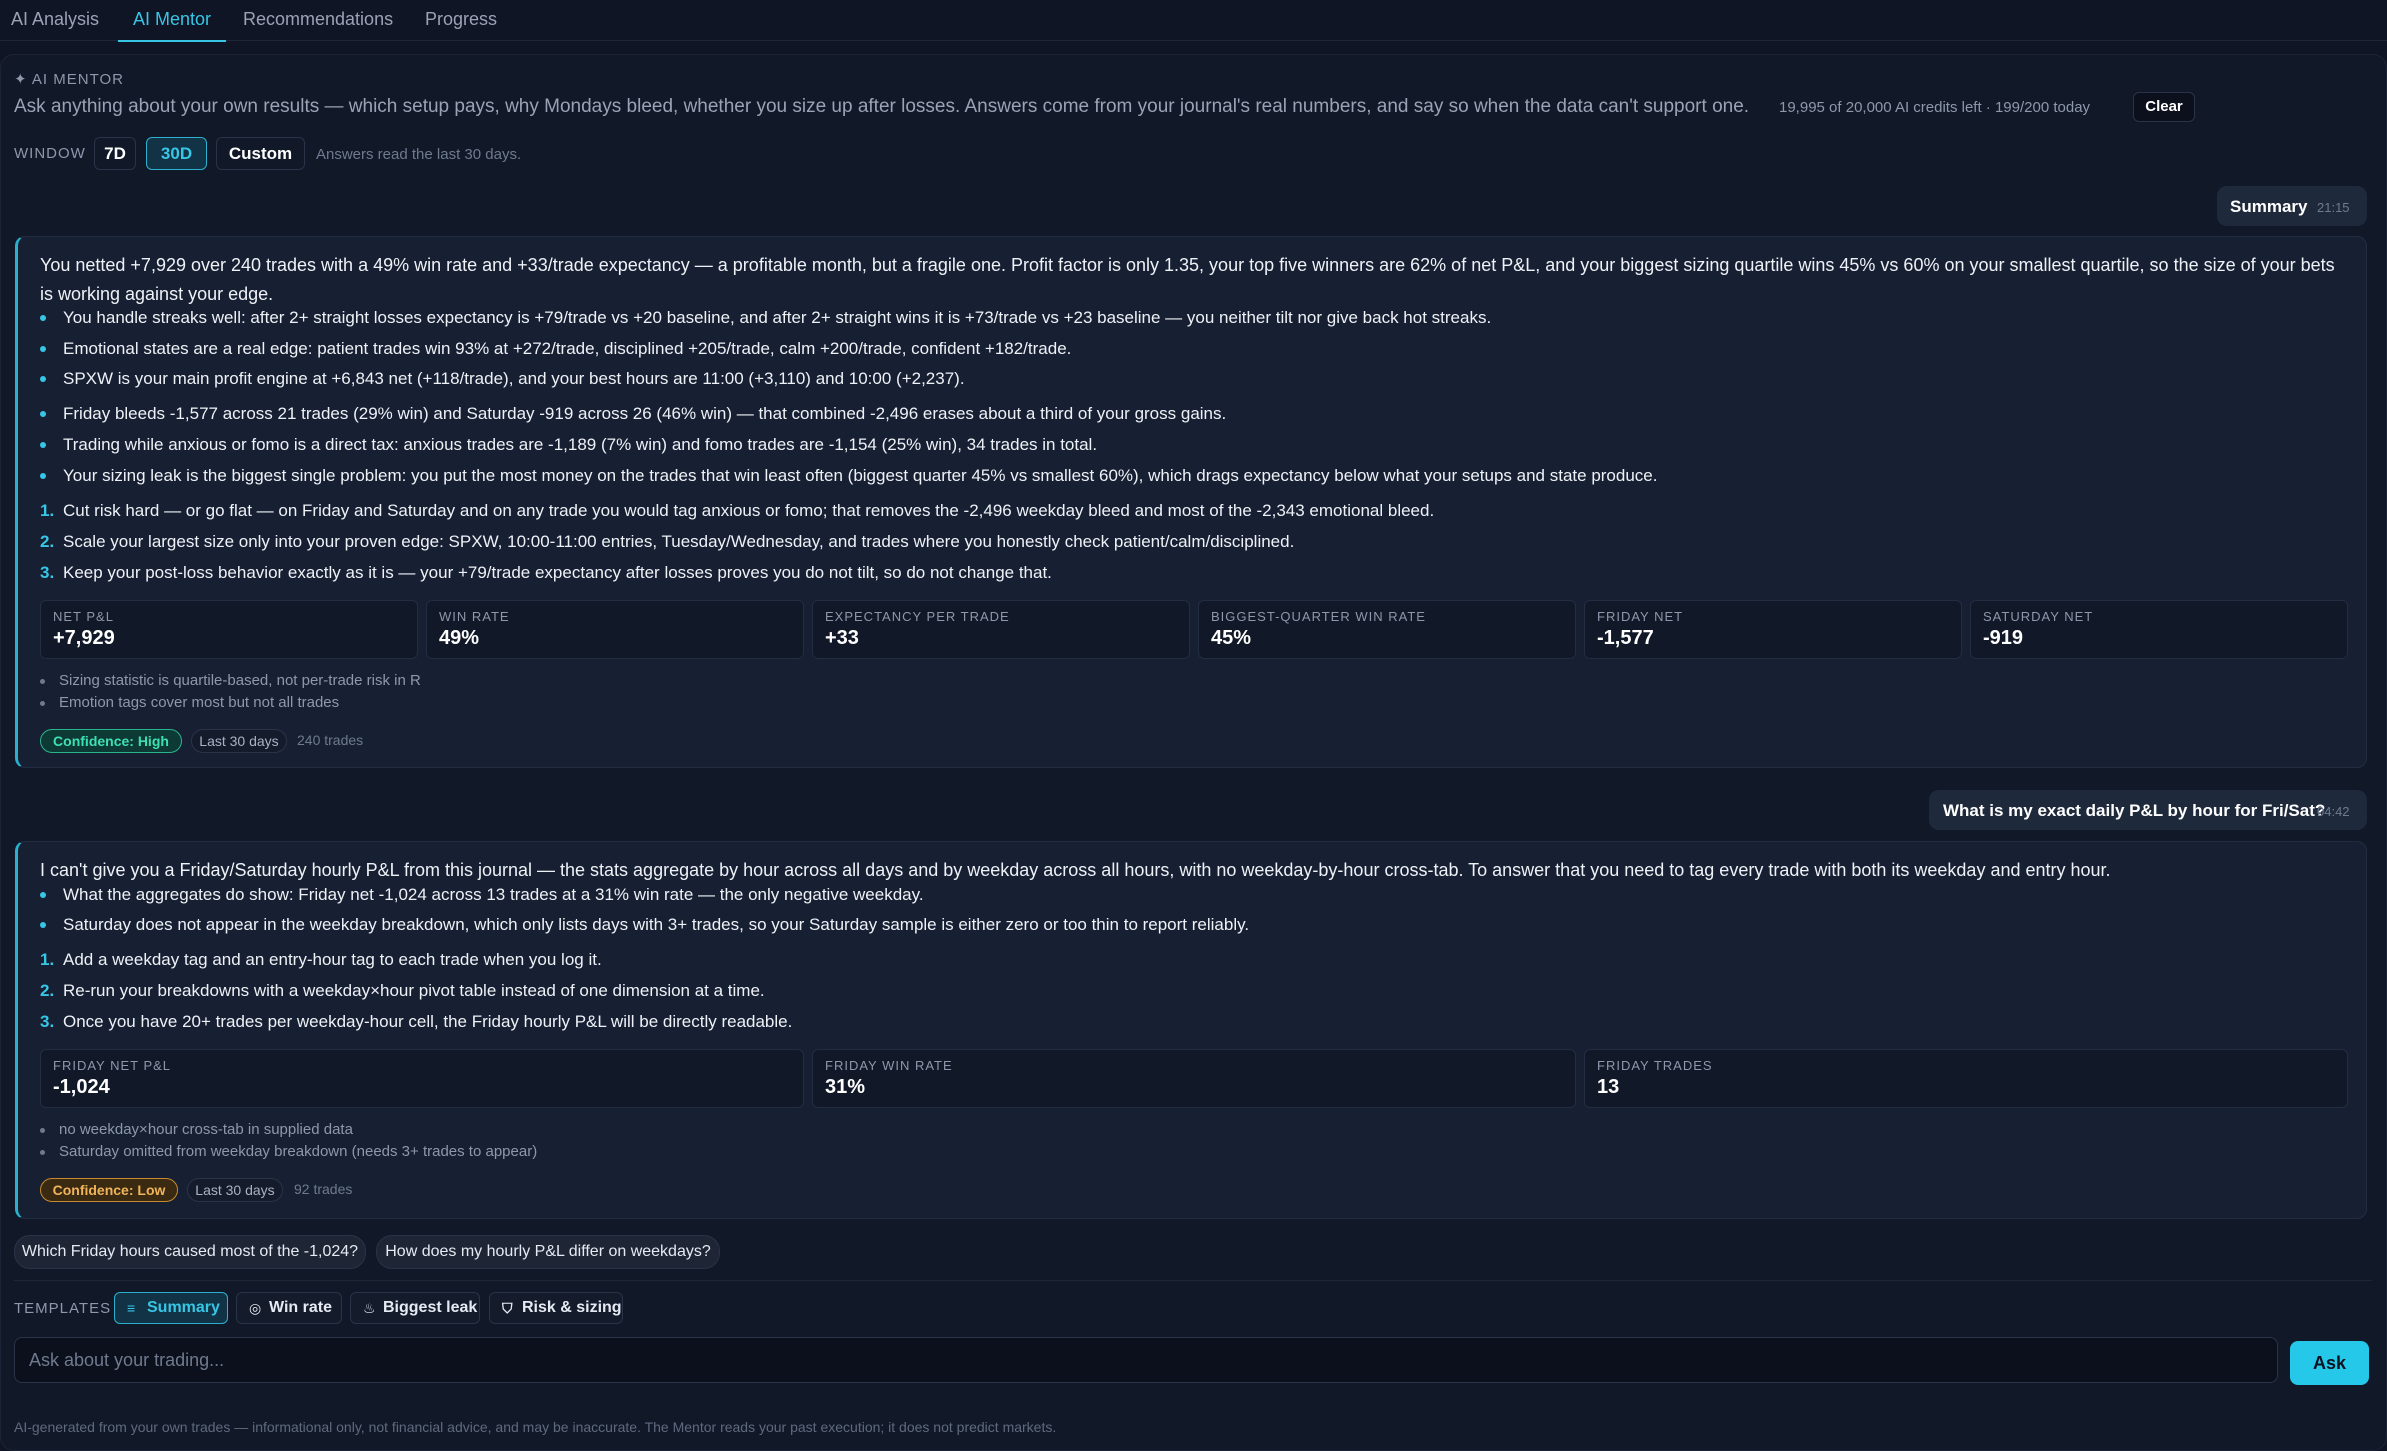  I want to click on stat-card: WIN RATE 49%, so click(615, 629).